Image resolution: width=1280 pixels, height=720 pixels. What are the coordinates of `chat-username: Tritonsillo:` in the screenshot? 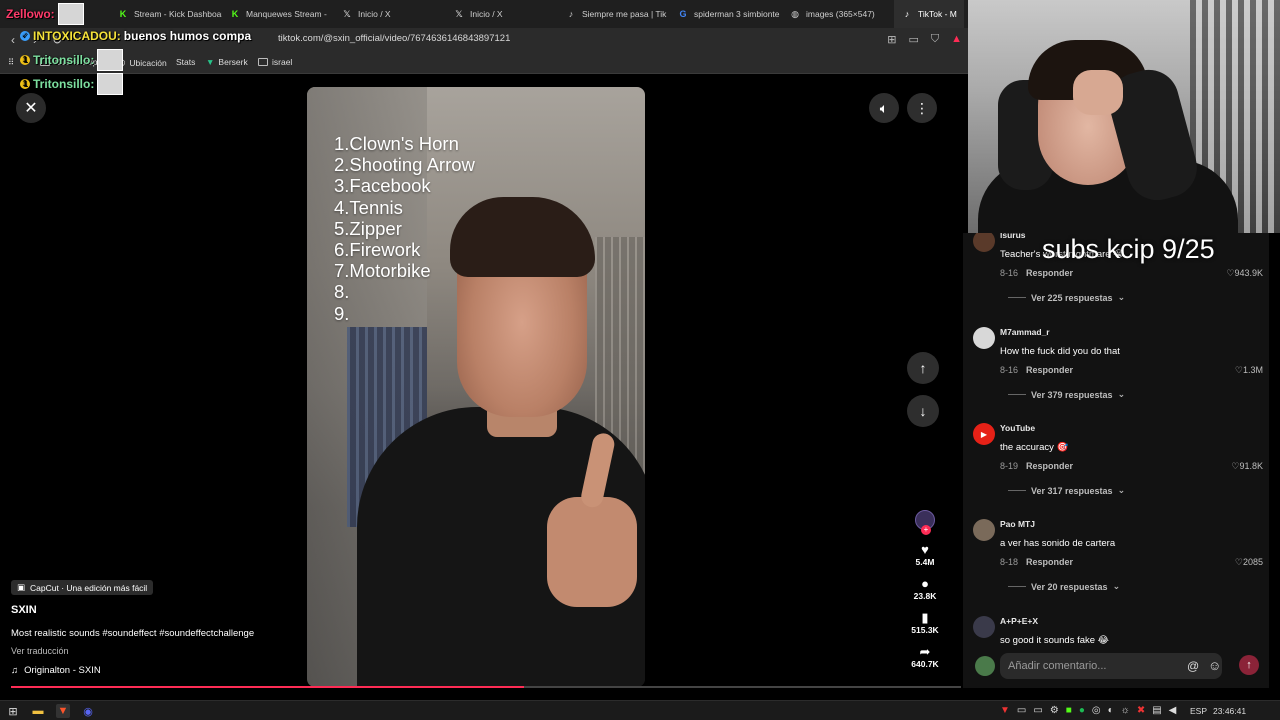 It's located at (64, 60).